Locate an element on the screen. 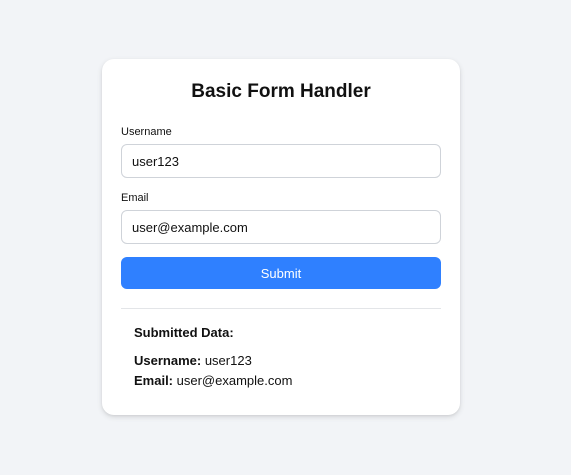 The height and width of the screenshot is (475, 571). email-label: Email is located at coordinates (135, 198).